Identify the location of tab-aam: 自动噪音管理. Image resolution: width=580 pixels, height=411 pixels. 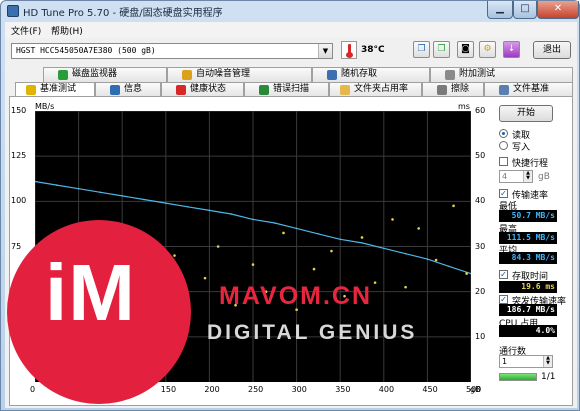
(239, 74).